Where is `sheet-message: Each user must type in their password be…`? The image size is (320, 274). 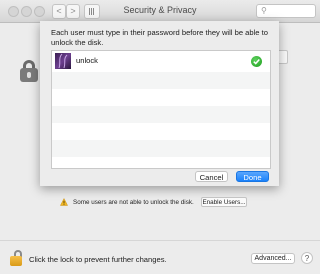
sheet-message: Each user must type in their password be… is located at coordinates (159, 37).